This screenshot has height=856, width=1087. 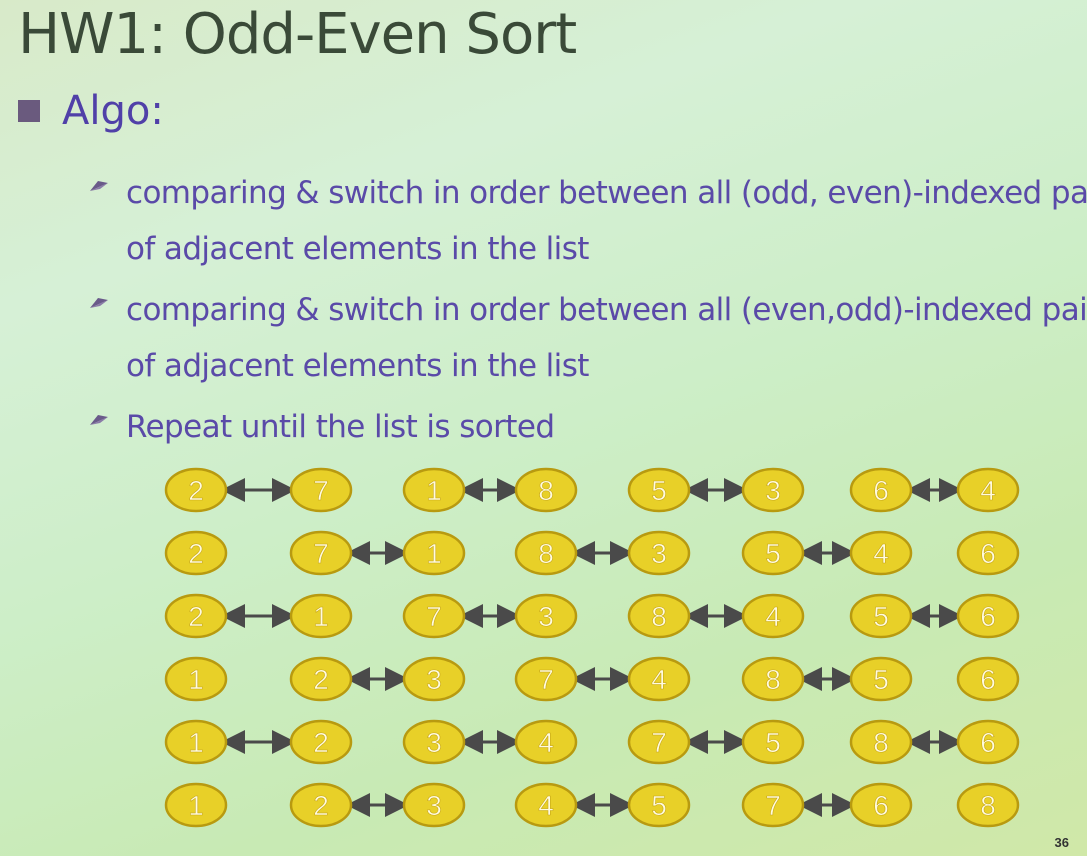 I want to click on page-number: 36, so click(x=1061, y=842).